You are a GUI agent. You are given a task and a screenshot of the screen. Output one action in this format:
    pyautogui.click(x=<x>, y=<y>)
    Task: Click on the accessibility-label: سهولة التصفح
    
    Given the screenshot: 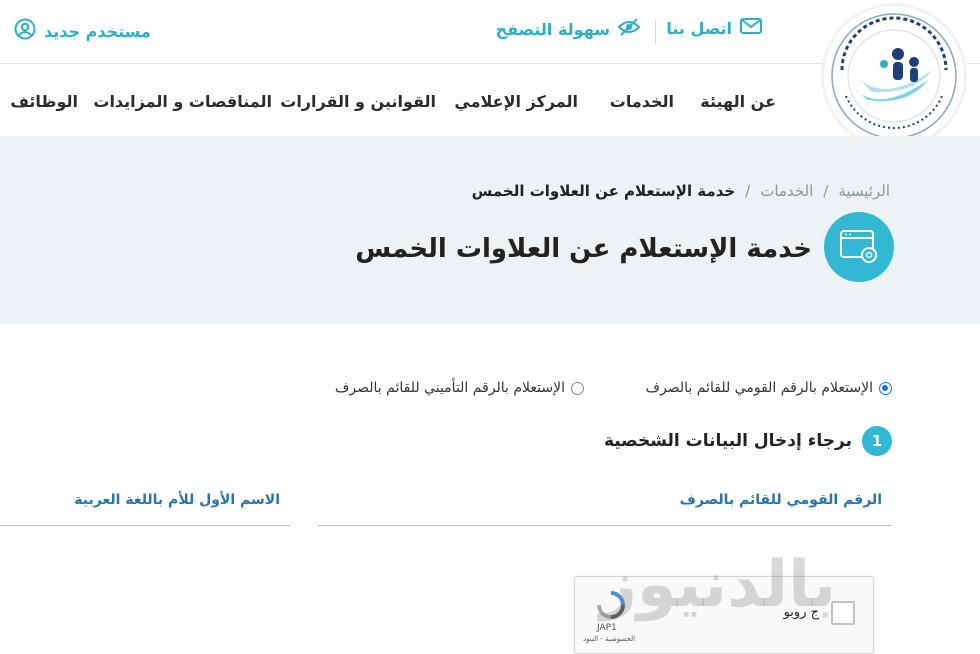 What is the action you would take?
    pyautogui.click(x=552, y=29)
    